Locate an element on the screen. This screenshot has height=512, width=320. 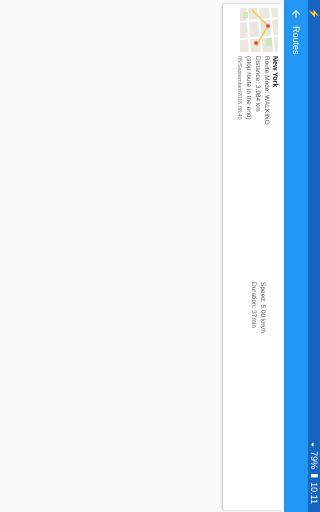
route-distance: Distance: 3.084 km is located at coordinates (257, 84).